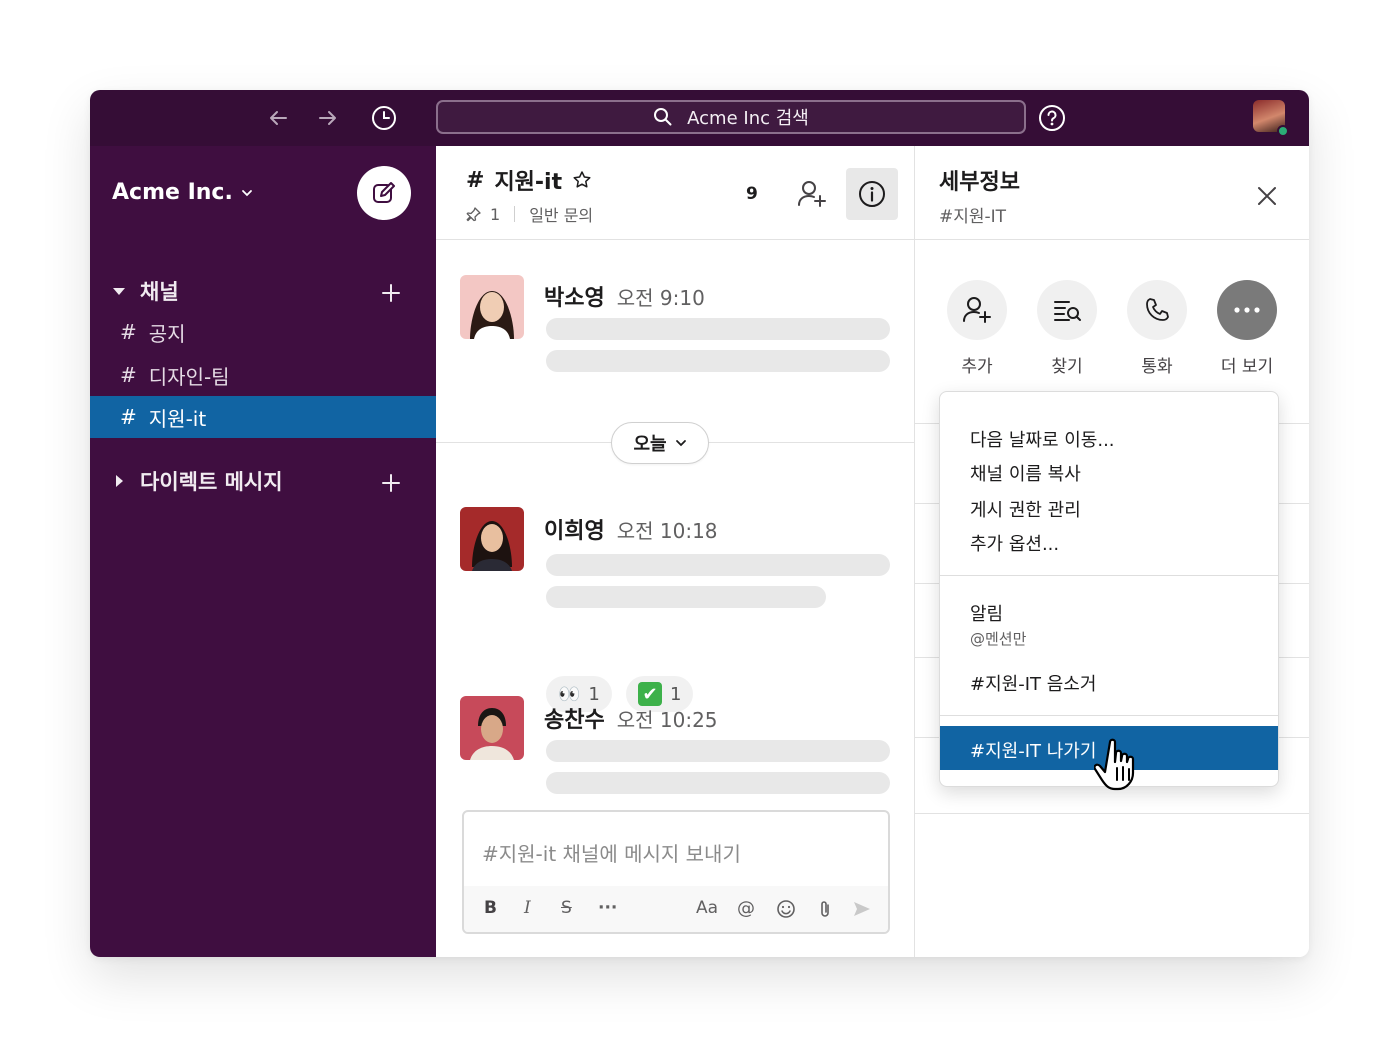  What do you see at coordinates (1067, 328) in the screenshot?
I see `find-action: 찾기` at bounding box center [1067, 328].